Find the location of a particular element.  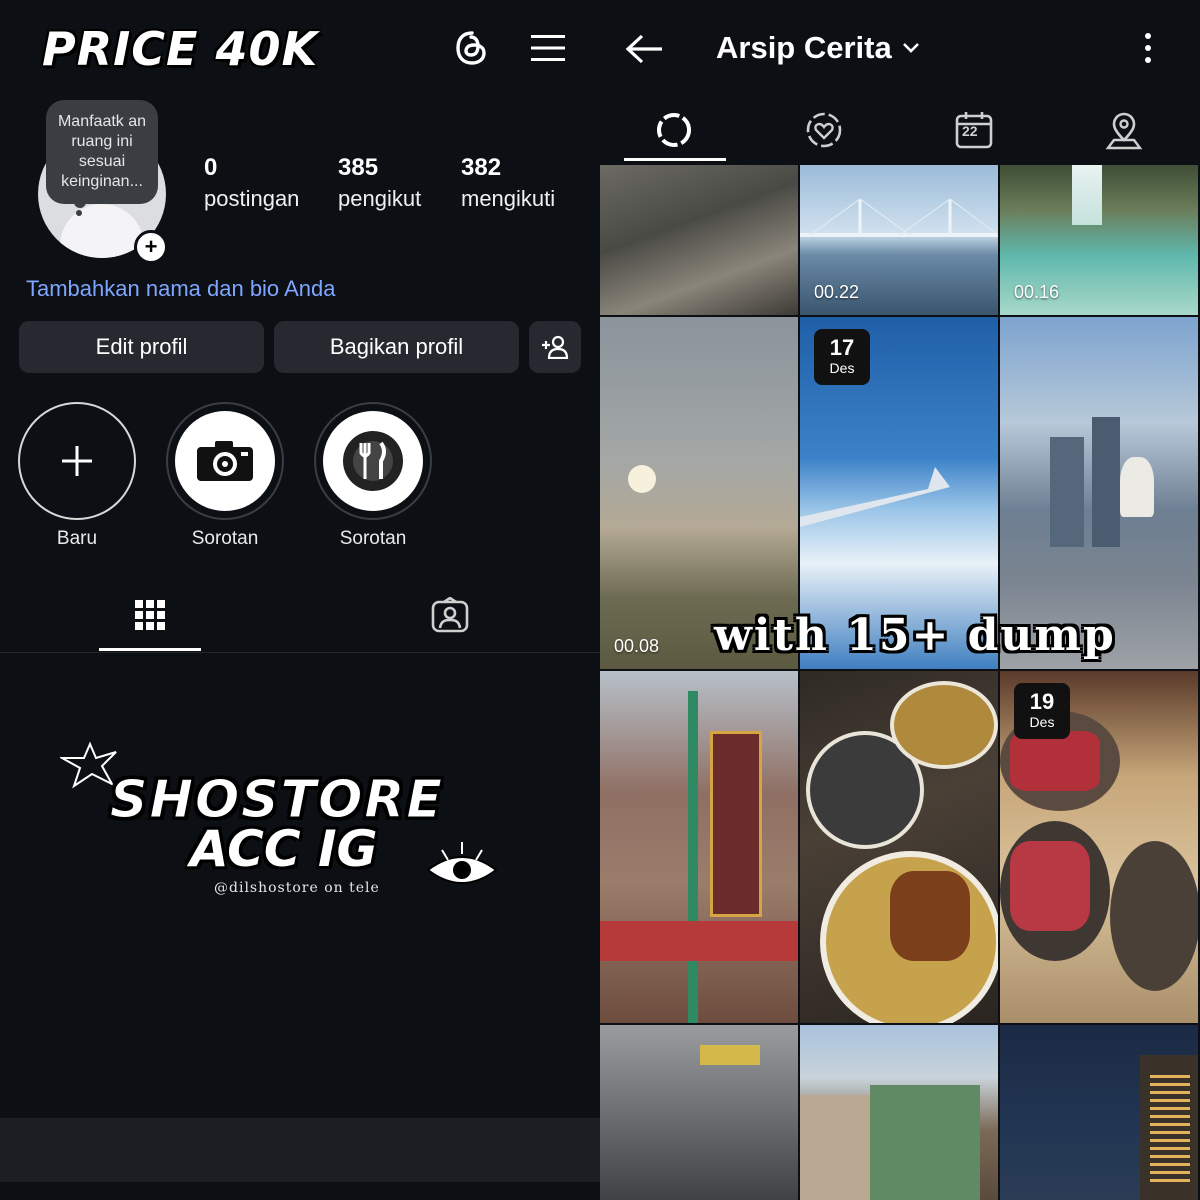

back-arrow-icon is located at coordinates (645, 49).